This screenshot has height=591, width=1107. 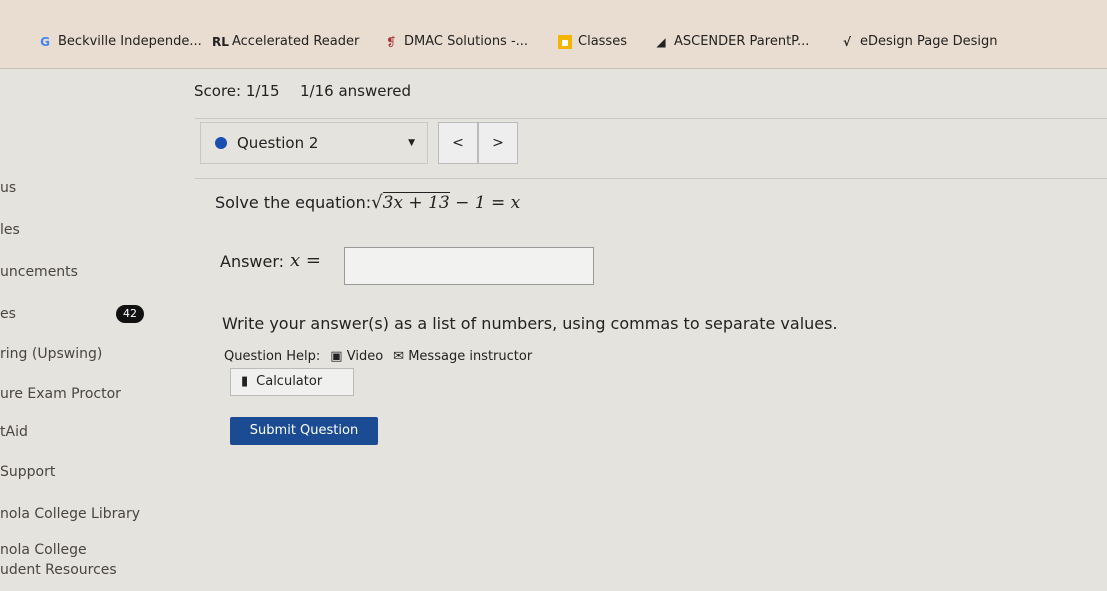 What do you see at coordinates (391, 41) in the screenshot?
I see `dmac-icon: ❡` at bounding box center [391, 41].